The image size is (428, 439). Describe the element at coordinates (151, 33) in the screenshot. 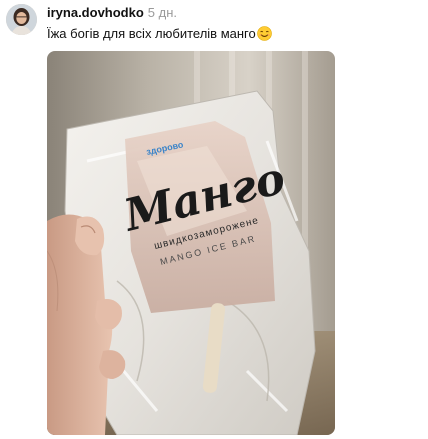

I see `caption-text: Їжа богів для всіх любителів манго` at that location.